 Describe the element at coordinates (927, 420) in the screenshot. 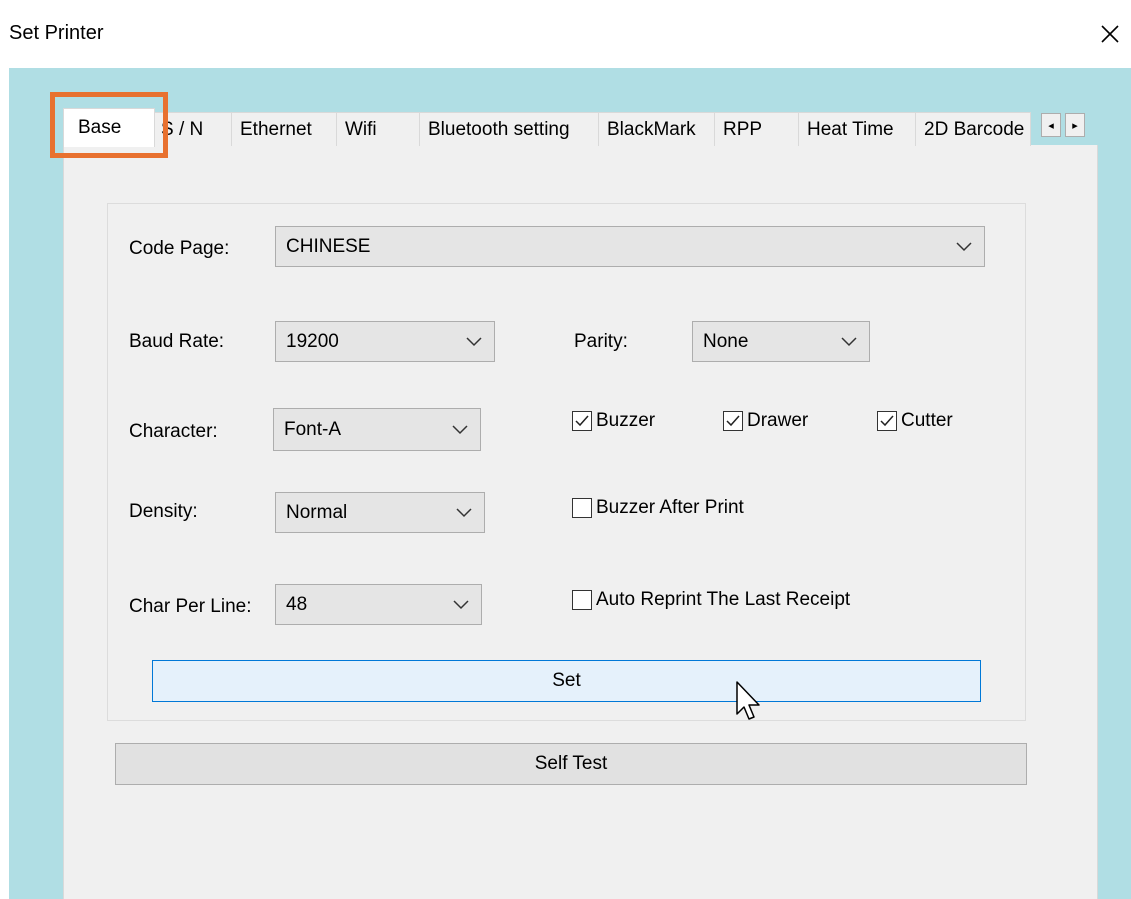

I see `cutter-label: Cutter` at that location.